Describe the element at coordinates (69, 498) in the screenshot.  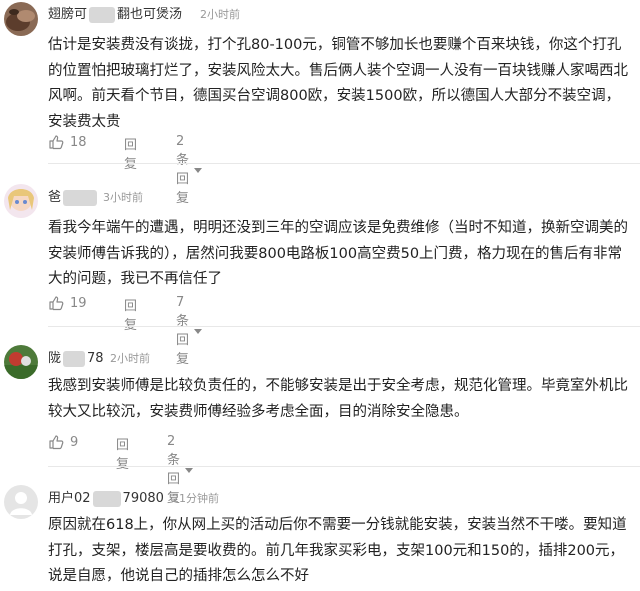
I see `username-part: 用户02` at that location.